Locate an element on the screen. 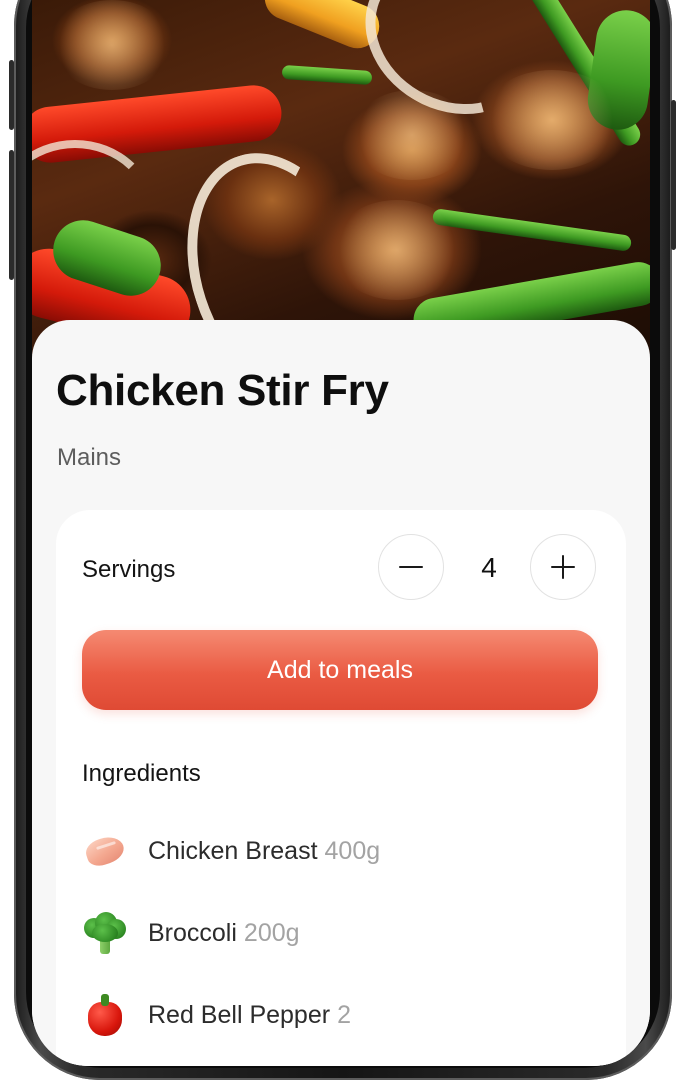 The image size is (680, 1088). recipe-category: Mains is located at coordinates (89, 457).